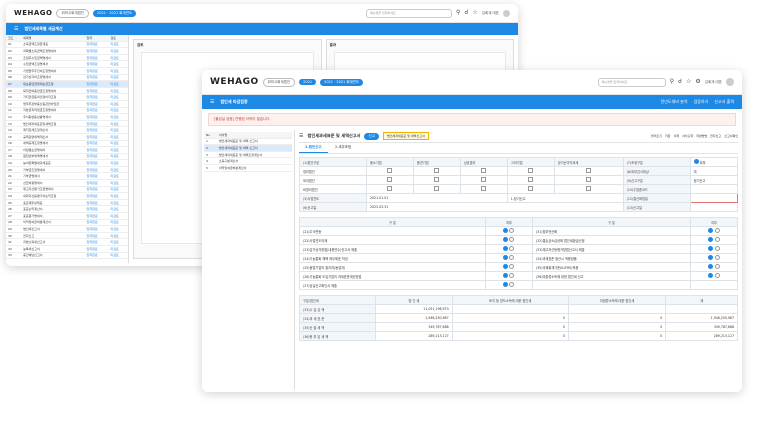 The height and width of the screenshot is (424, 758). Describe the element at coordinates (248, 148) in the screenshot. I see `nav-item: 2 법인세과세표준 및 세액 신고서` at that location.